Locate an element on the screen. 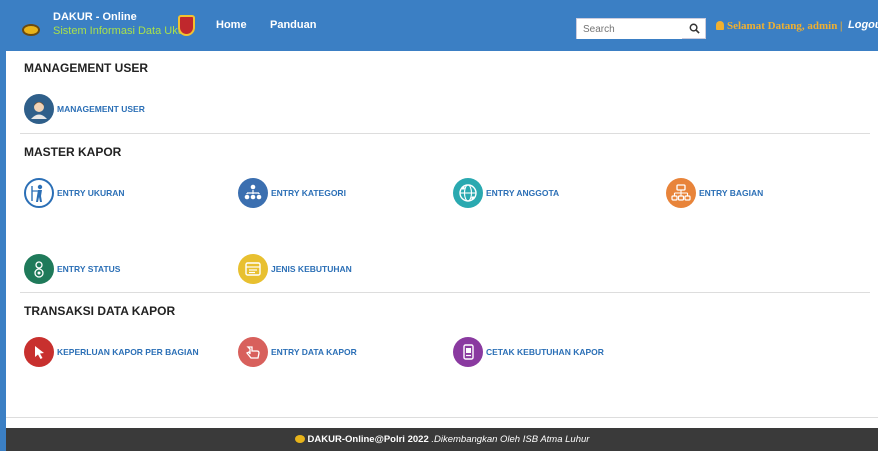 Image resolution: width=878 pixels, height=451 pixels. hierarchy-icon is located at coordinates (253, 193).